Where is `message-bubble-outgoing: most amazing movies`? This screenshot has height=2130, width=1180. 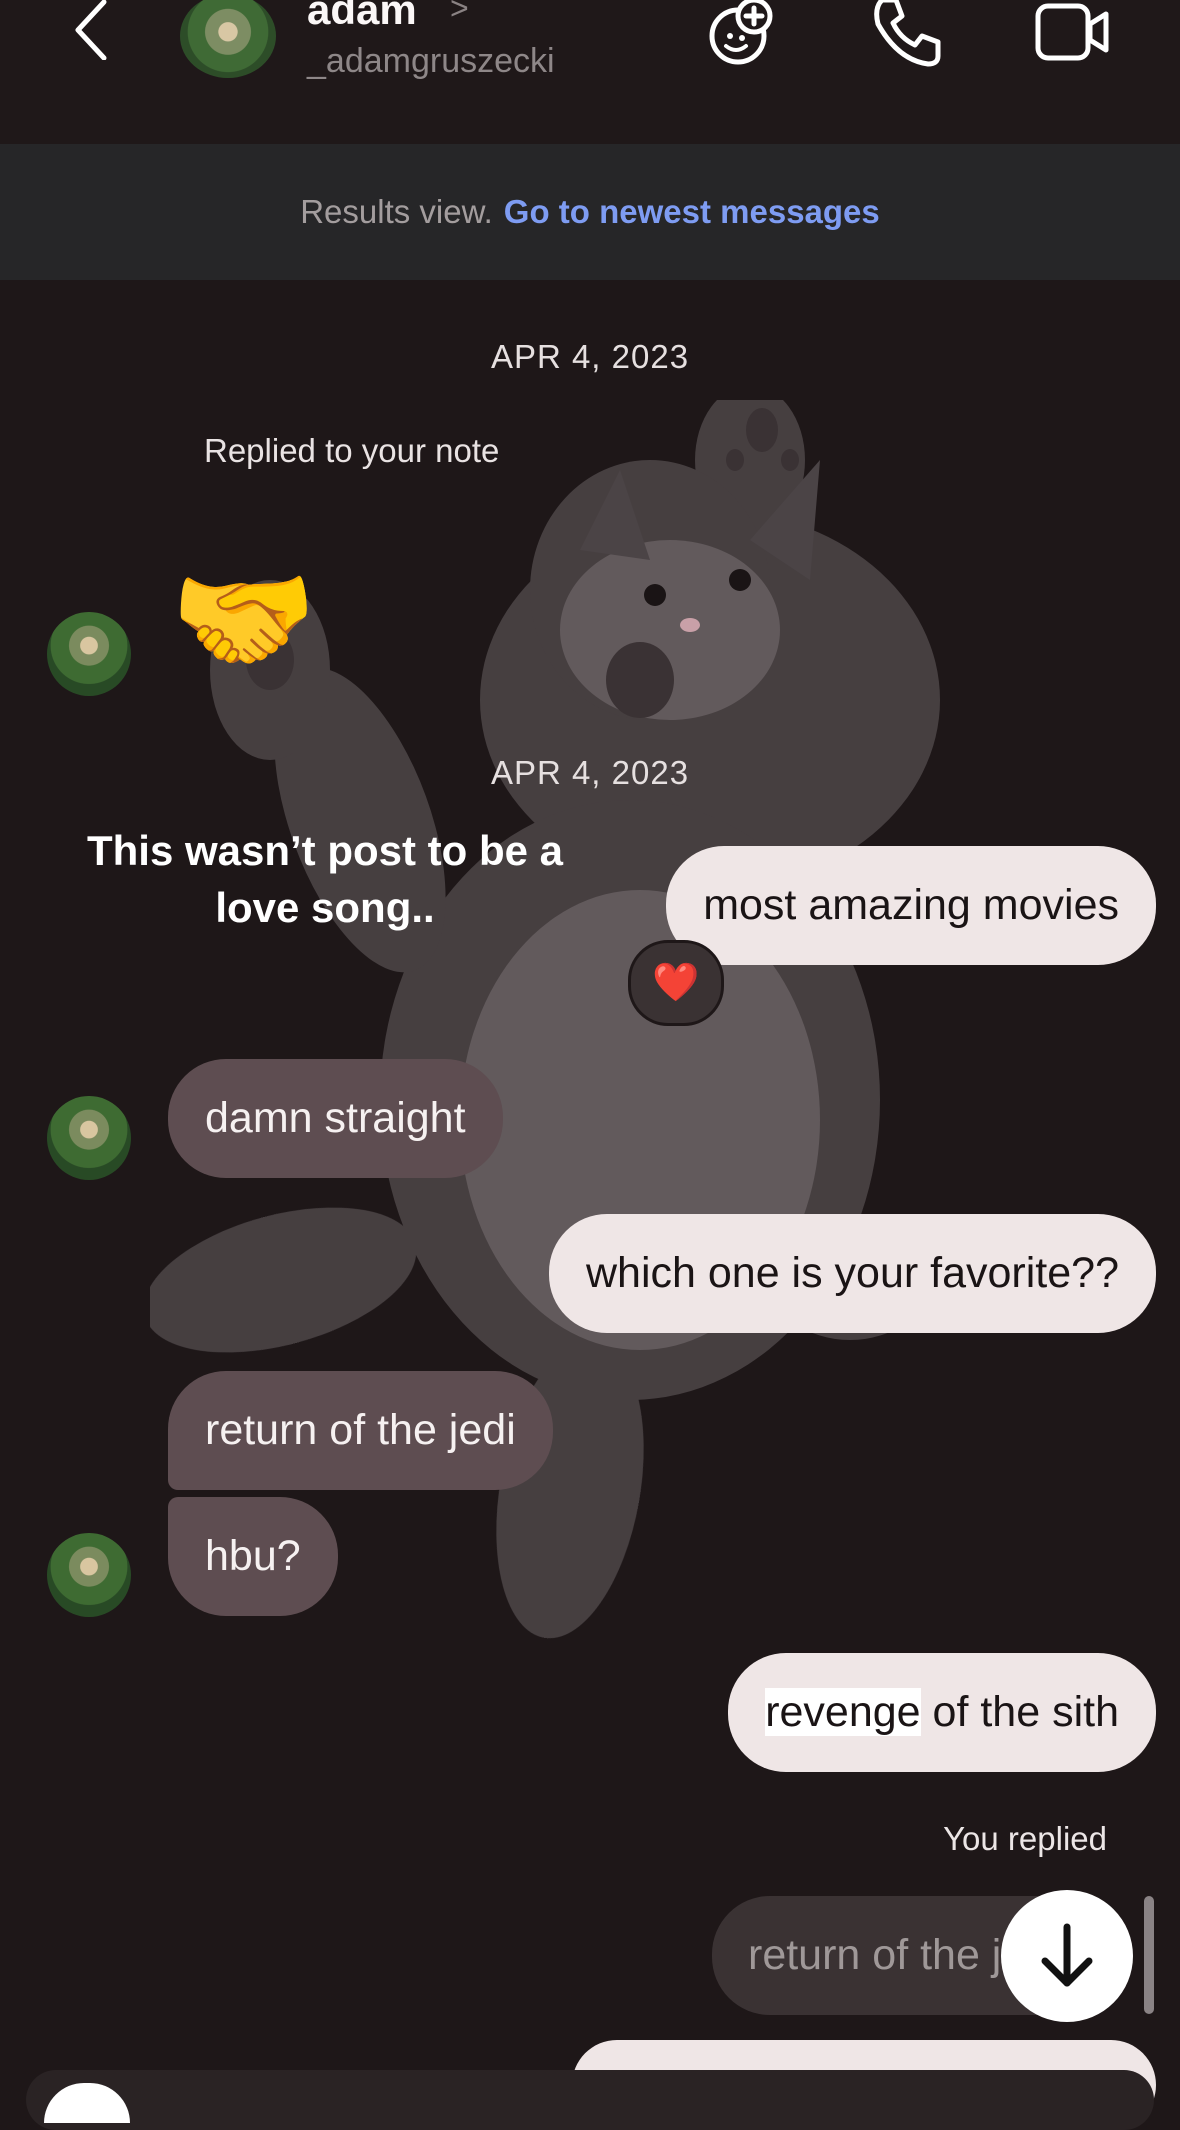
message-bubble-outgoing: most amazing movies is located at coordinates (911, 905).